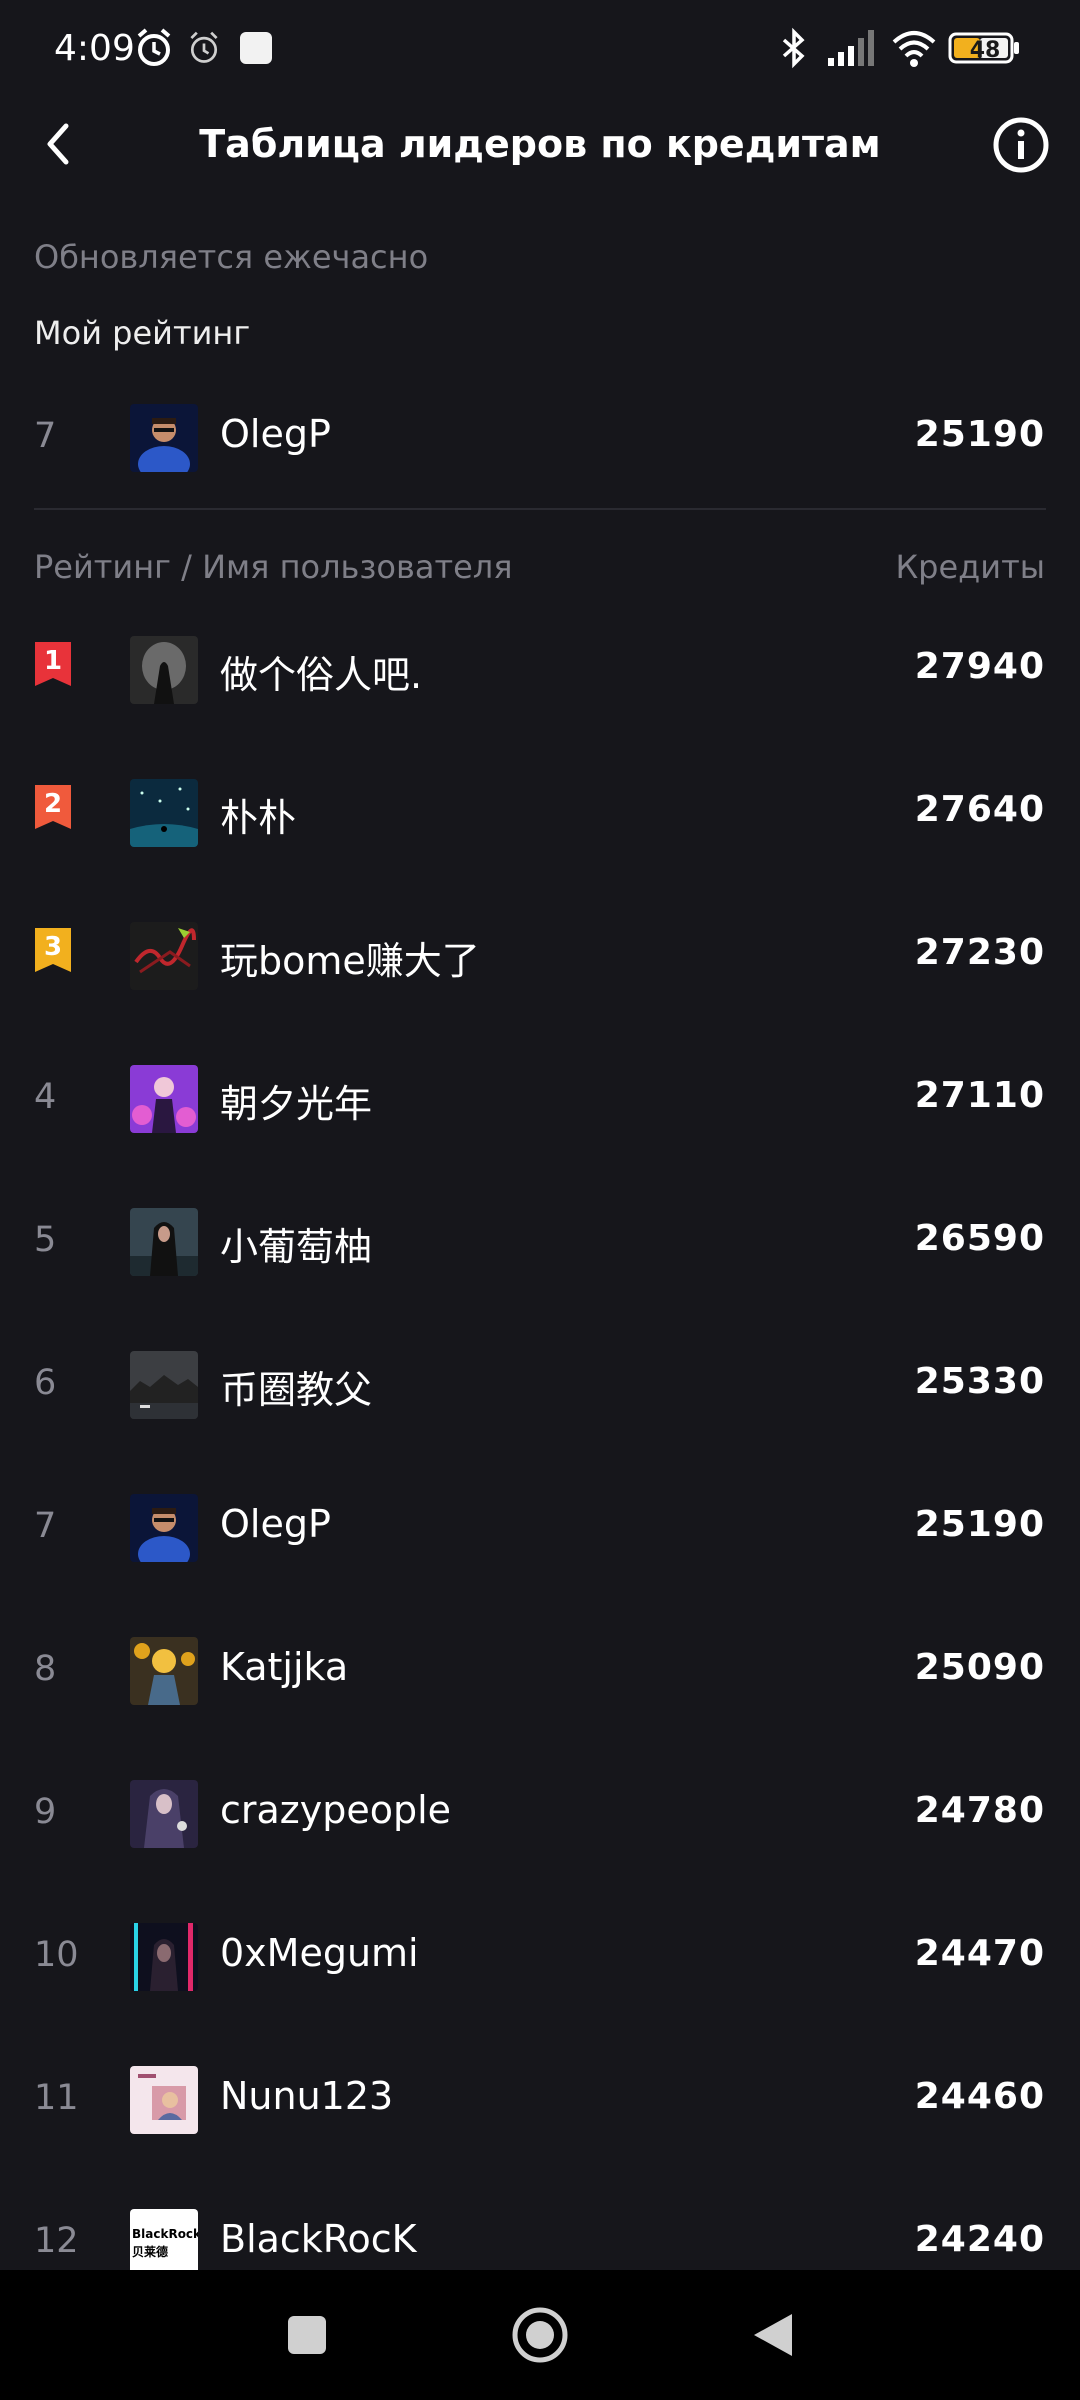 The width and height of the screenshot is (1080, 2400). I want to click on username: BlackRocK, so click(318, 2239).